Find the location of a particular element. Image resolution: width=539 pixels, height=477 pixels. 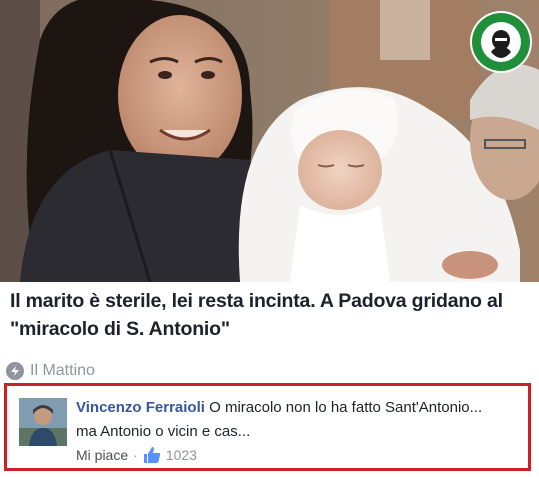

source-name: Il Mattino is located at coordinates (62, 371).